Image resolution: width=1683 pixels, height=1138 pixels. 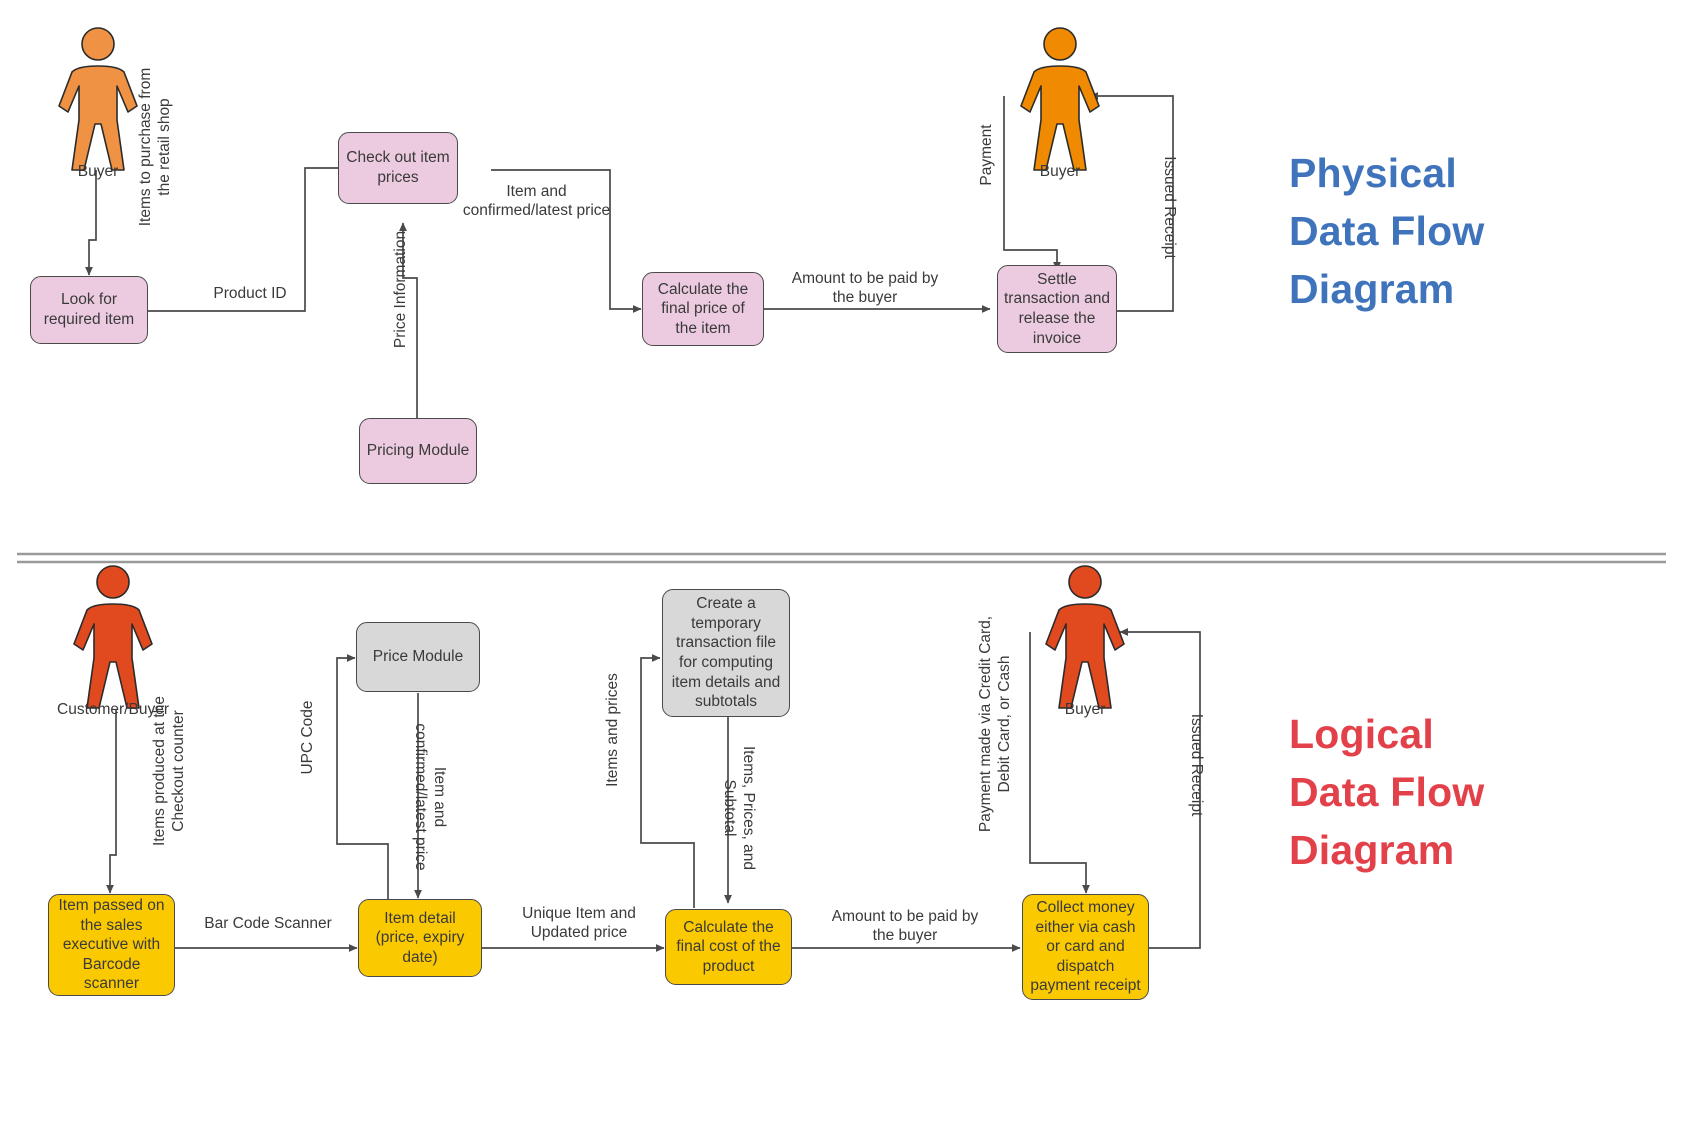 I want to click on node-item-detail: Item detail (price, expiry date), so click(x=420, y=938).